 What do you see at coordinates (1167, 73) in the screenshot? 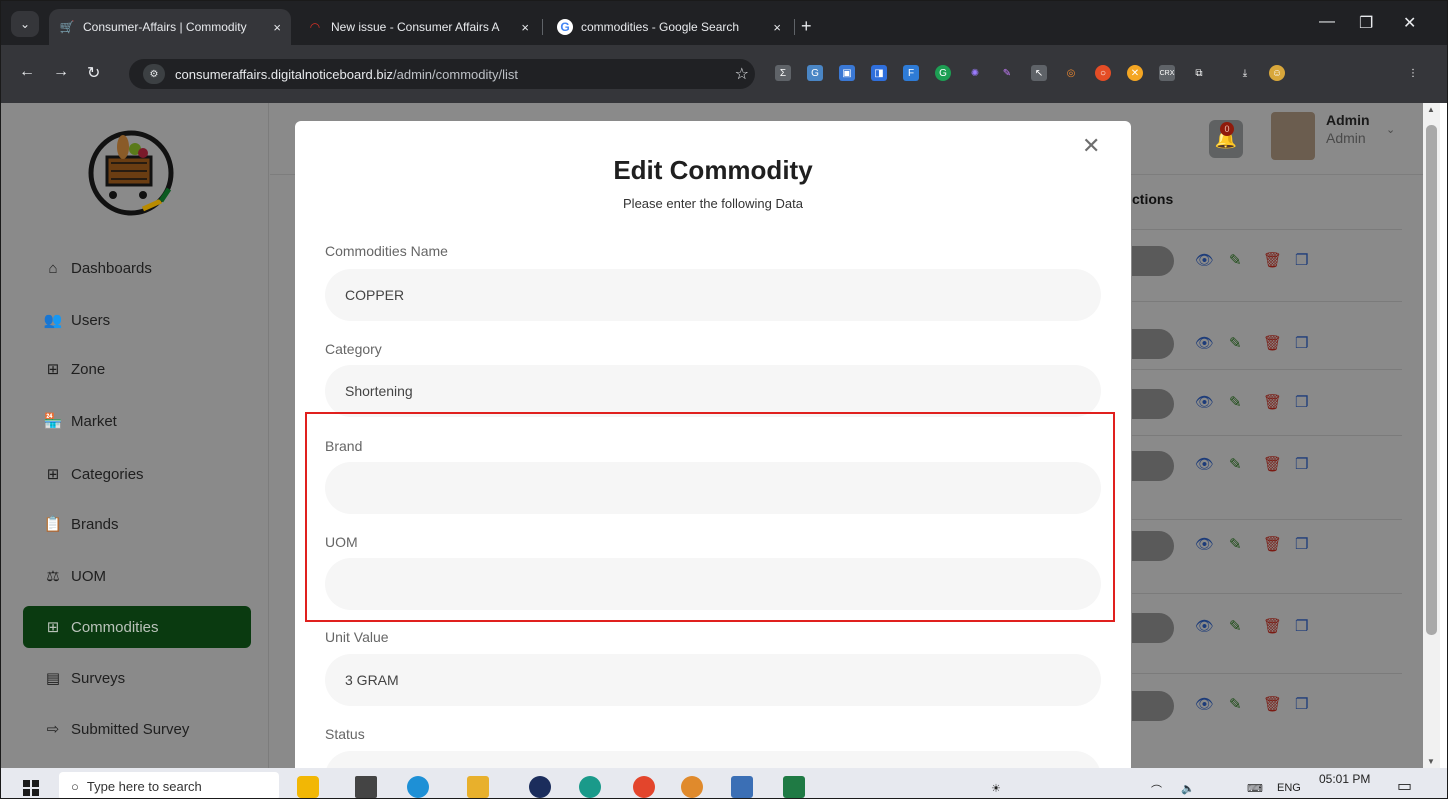
I see `extension-crx-icon: CRX` at bounding box center [1167, 73].